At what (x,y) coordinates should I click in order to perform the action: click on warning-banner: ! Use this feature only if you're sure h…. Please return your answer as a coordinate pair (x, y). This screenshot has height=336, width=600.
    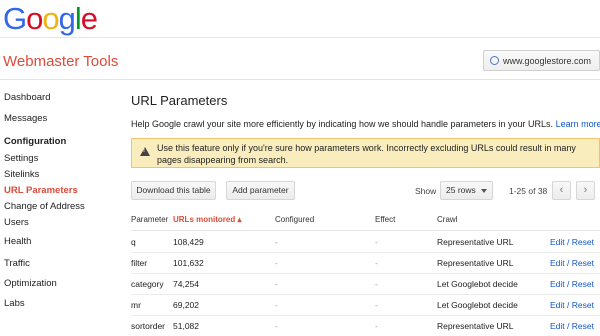
    Looking at the image, I should click on (365, 153).